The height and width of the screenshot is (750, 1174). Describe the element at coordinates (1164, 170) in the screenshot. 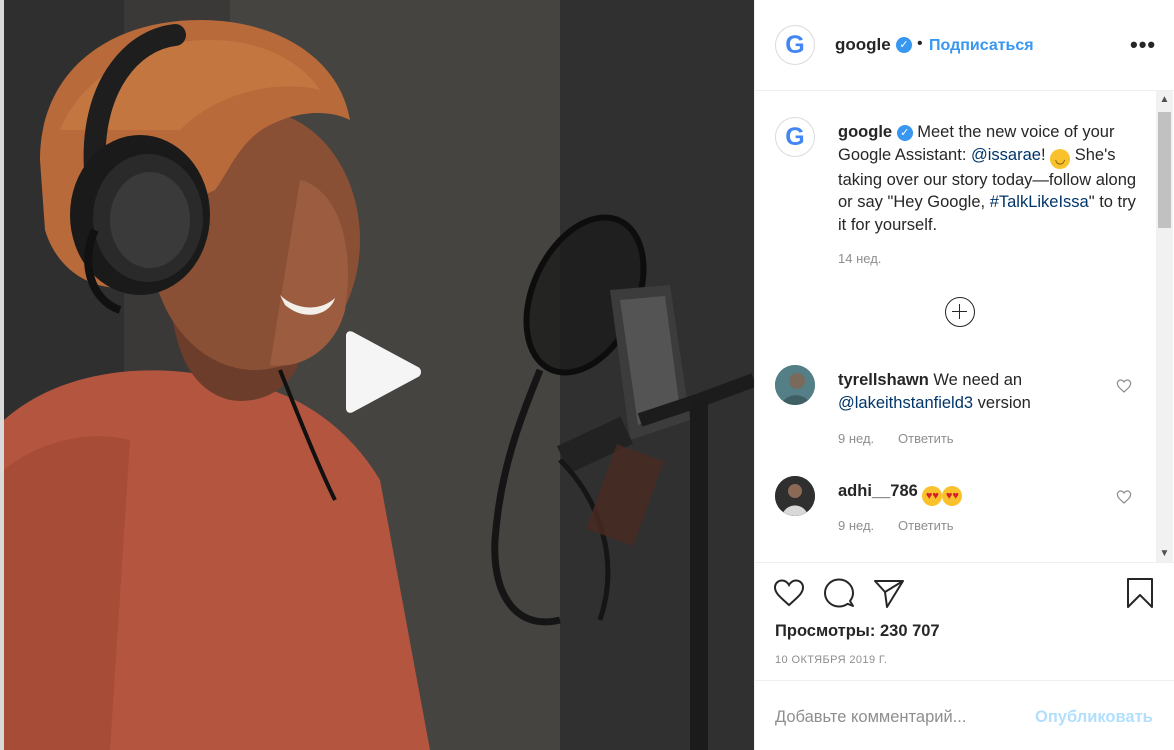

I see `scrollbar-thumb` at that location.